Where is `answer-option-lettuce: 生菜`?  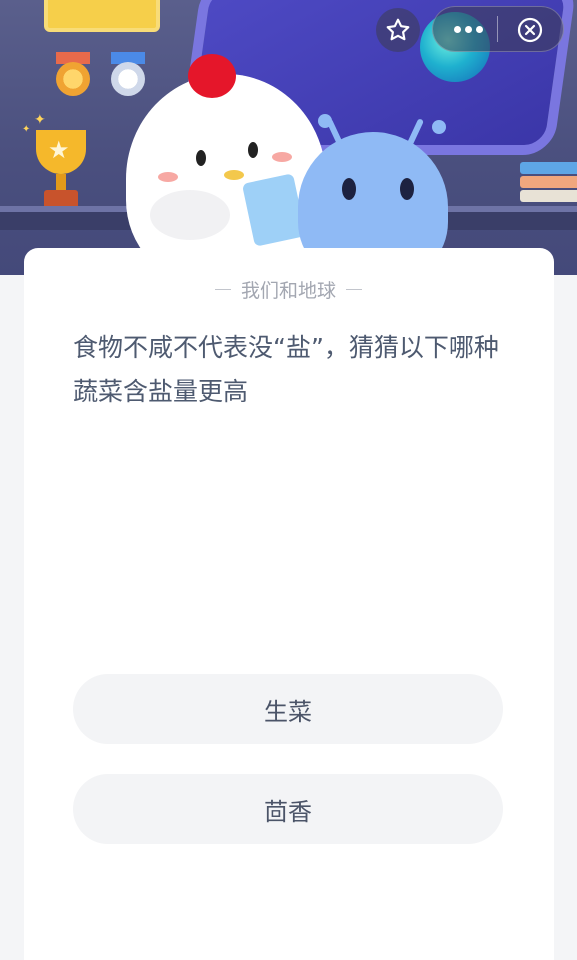
answer-option-lettuce: 生菜 is located at coordinates (288, 709).